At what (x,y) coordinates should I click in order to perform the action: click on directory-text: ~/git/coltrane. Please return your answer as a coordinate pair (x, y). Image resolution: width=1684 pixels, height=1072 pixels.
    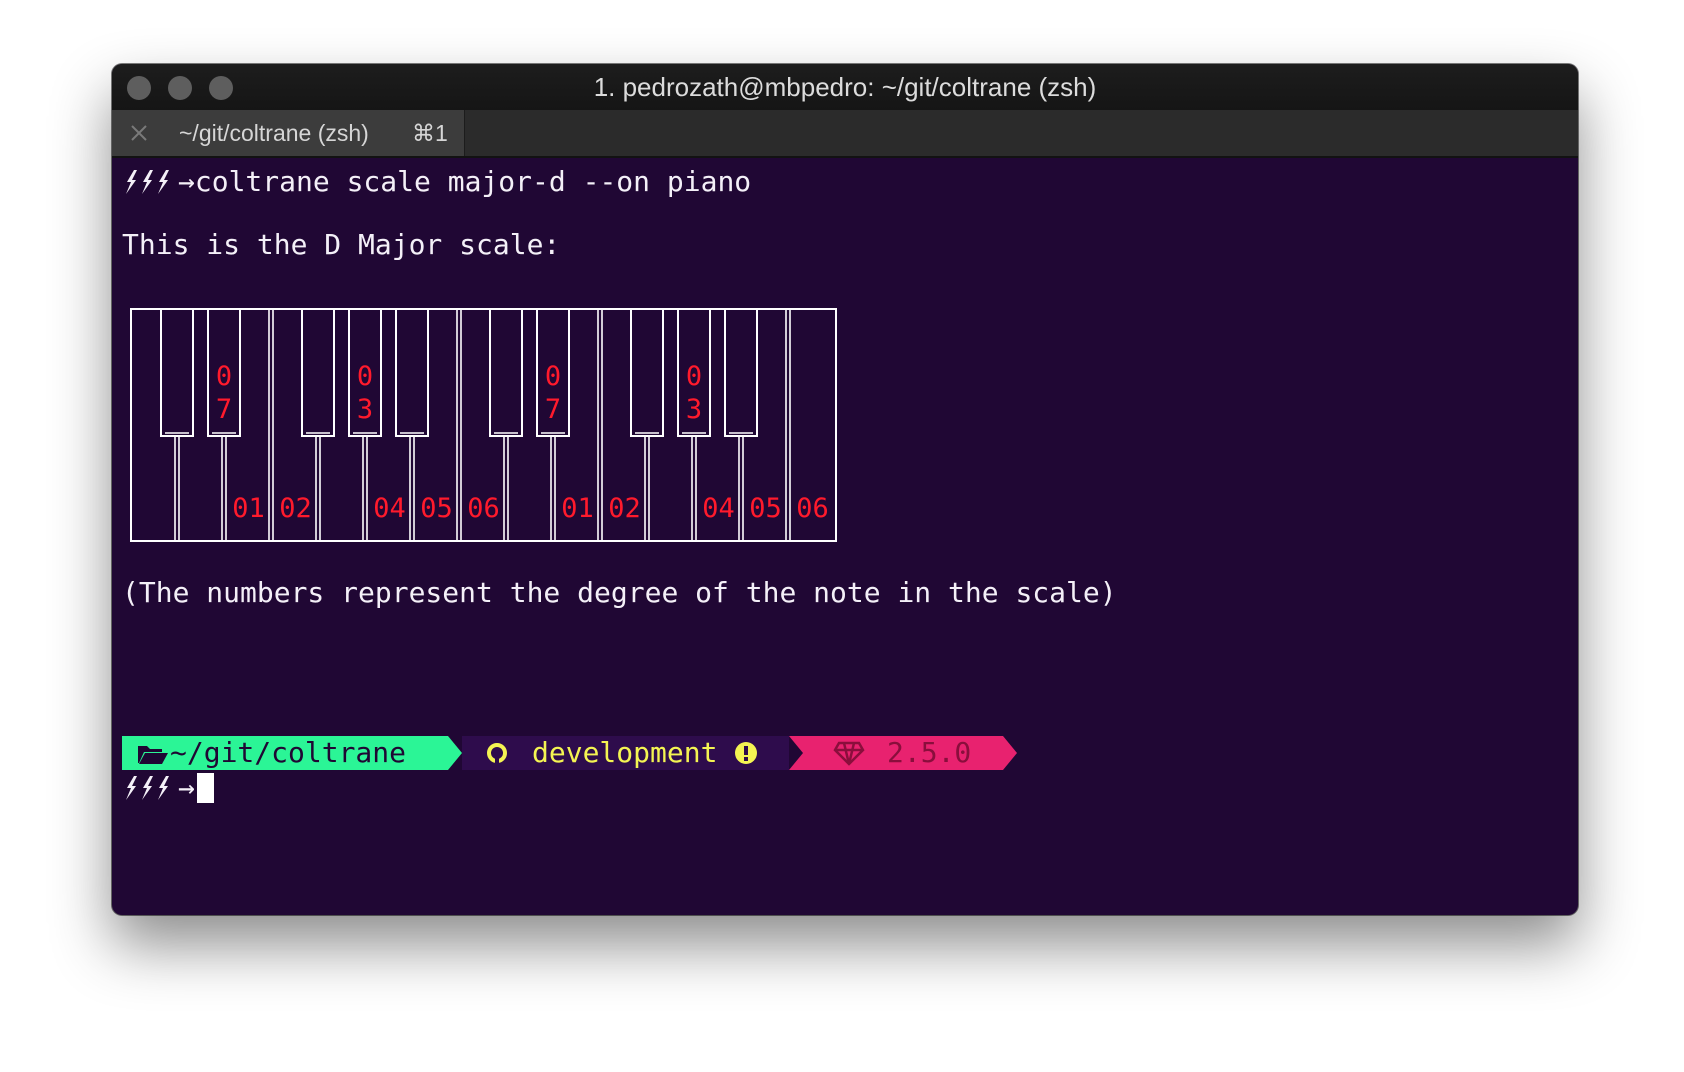
    Looking at the image, I should click on (288, 752).